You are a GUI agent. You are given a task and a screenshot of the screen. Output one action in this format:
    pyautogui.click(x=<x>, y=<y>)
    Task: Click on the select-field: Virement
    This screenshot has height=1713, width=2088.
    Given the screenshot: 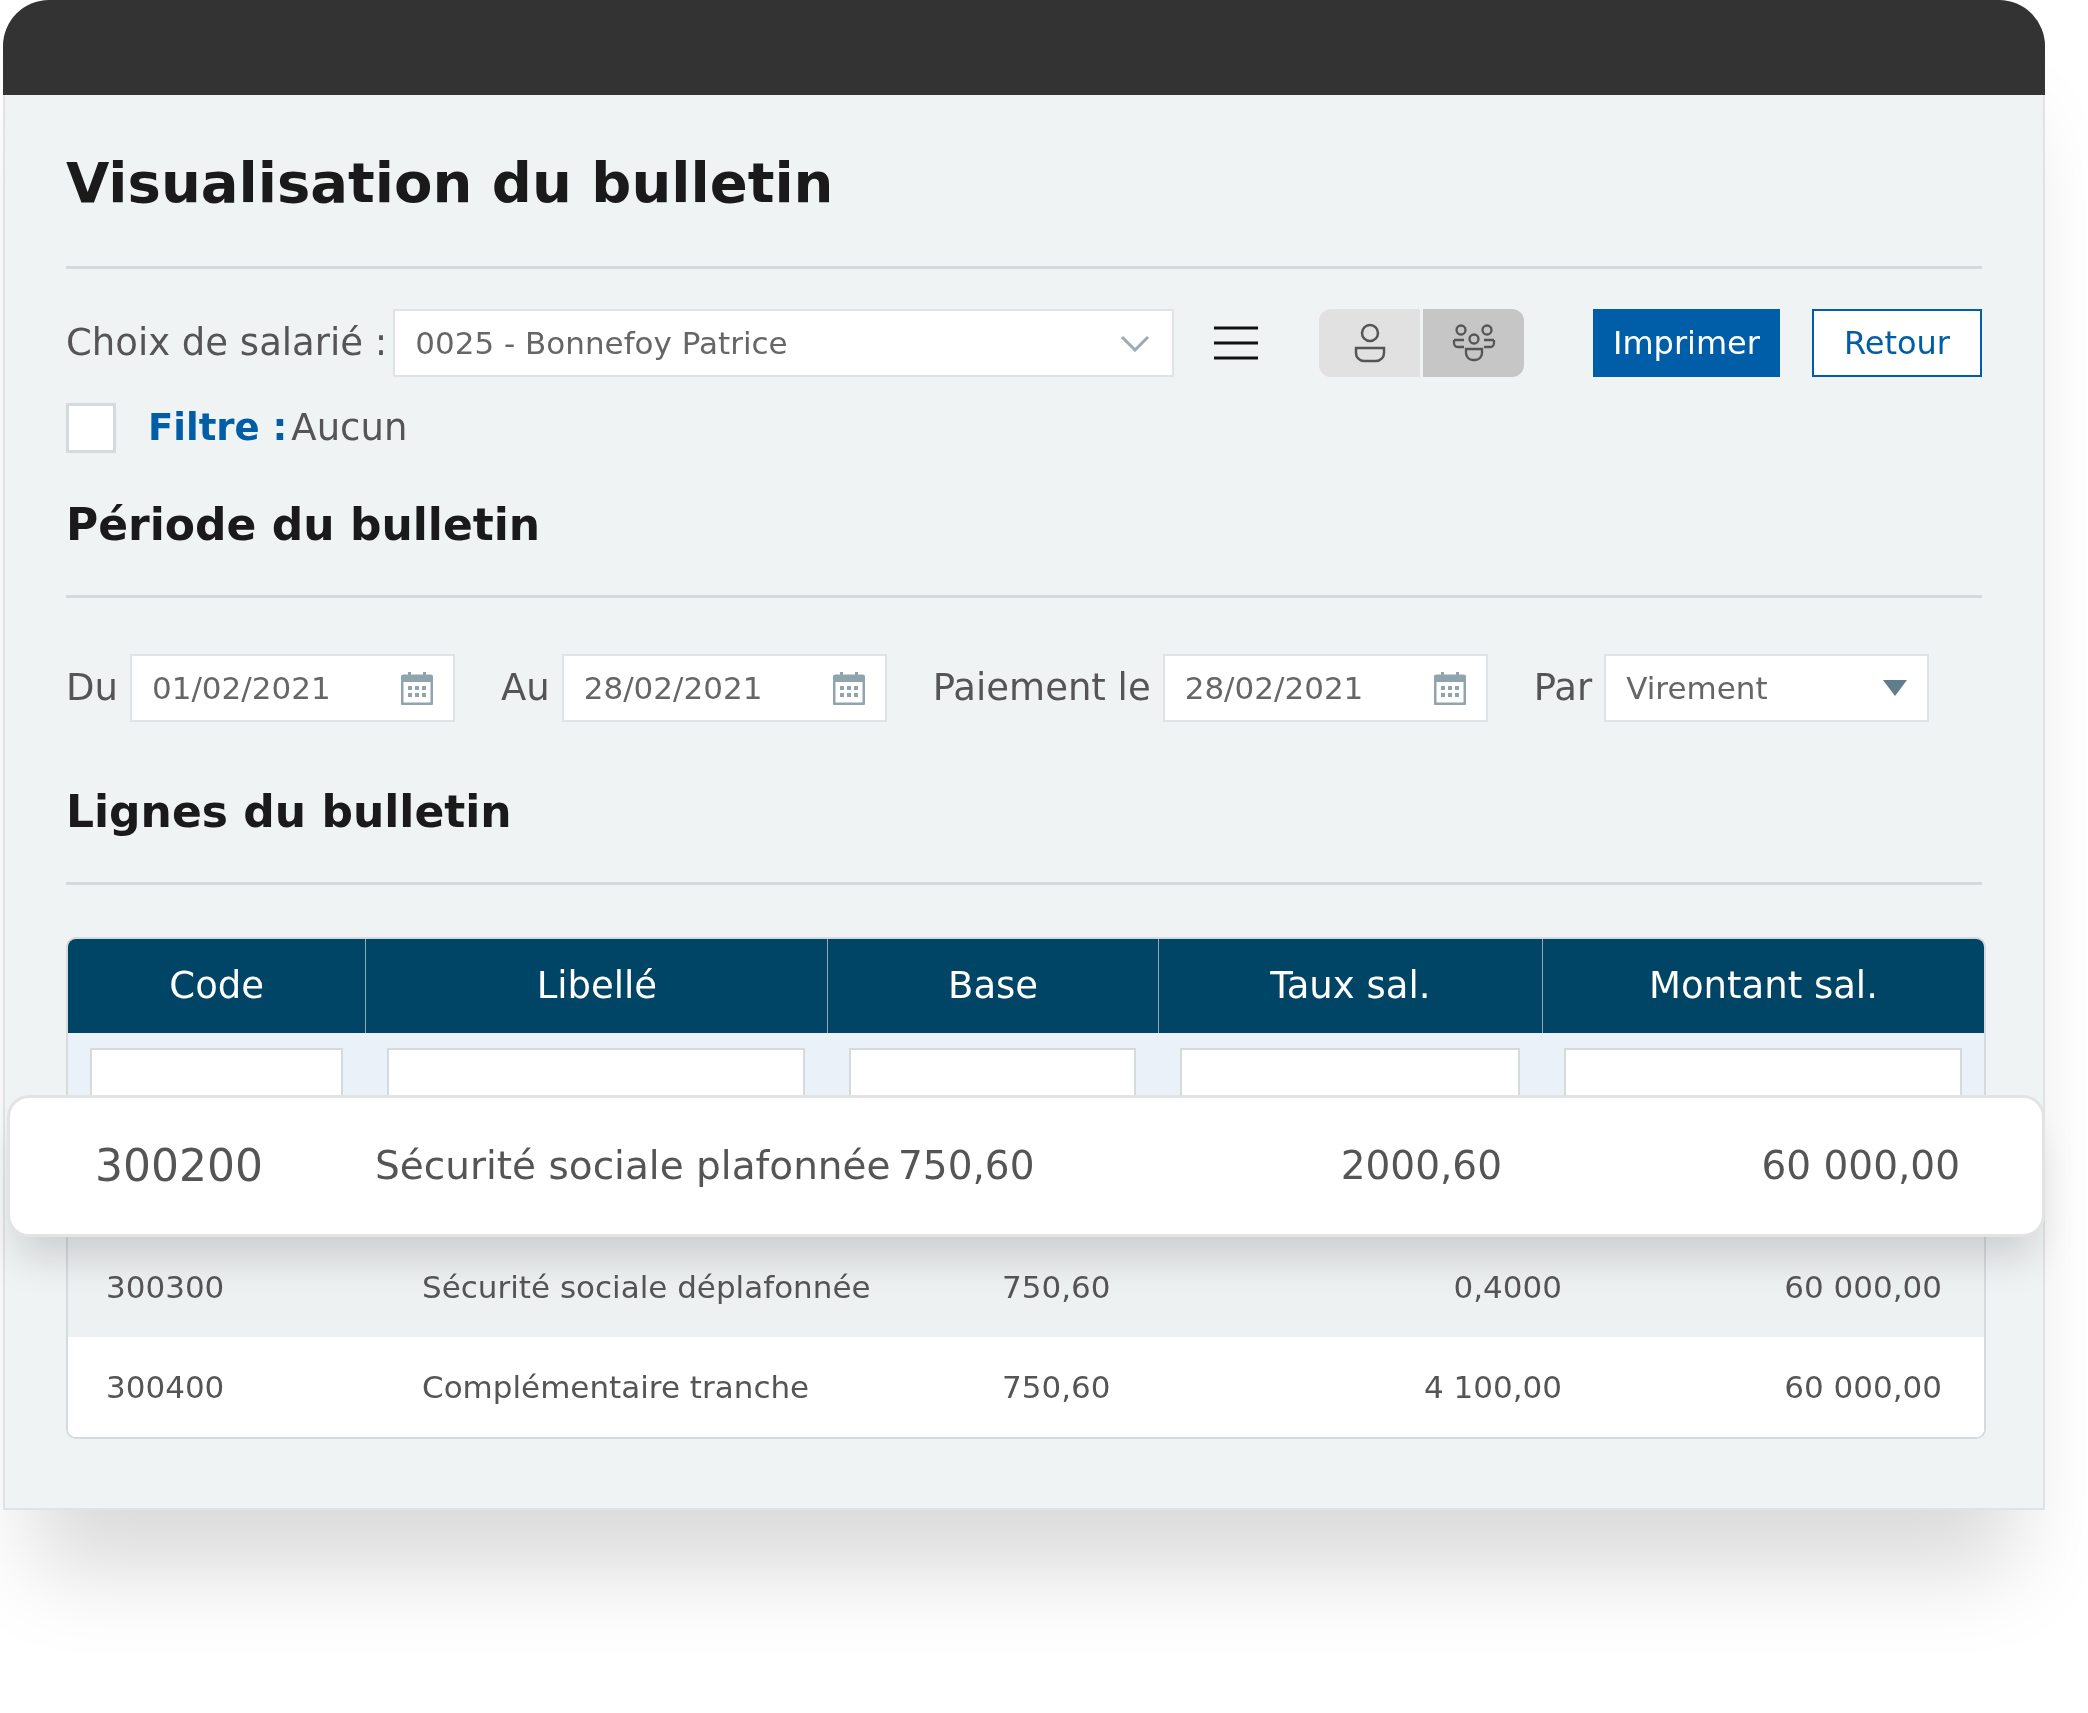 What is the action you would take?
    pyautogui.click(x=1767, y=688)
    